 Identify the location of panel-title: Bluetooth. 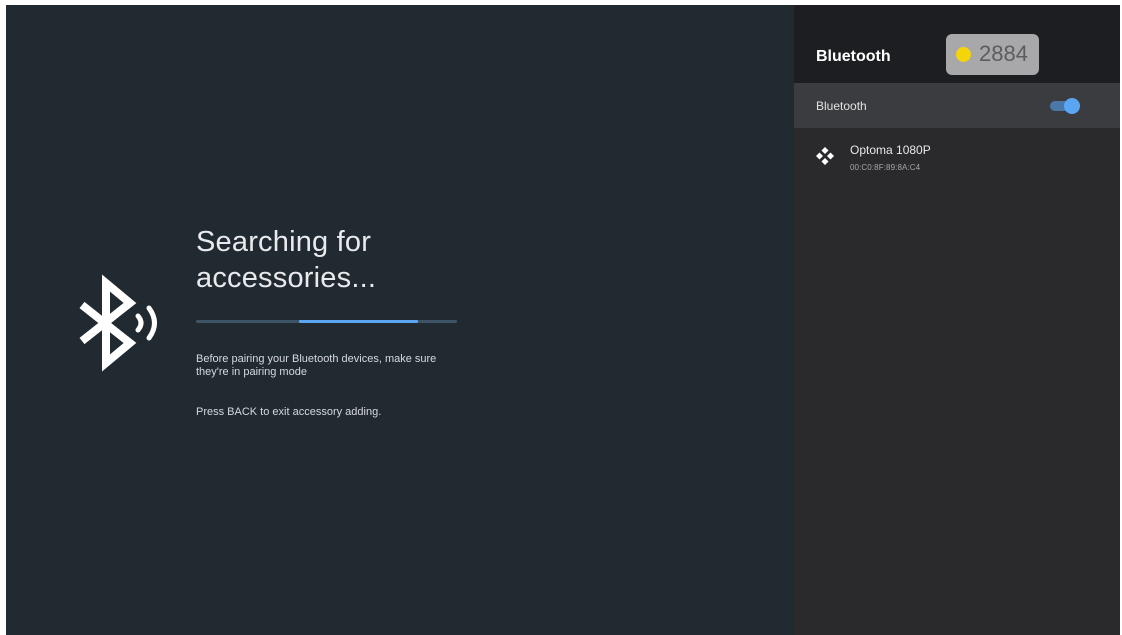
(853, 56).